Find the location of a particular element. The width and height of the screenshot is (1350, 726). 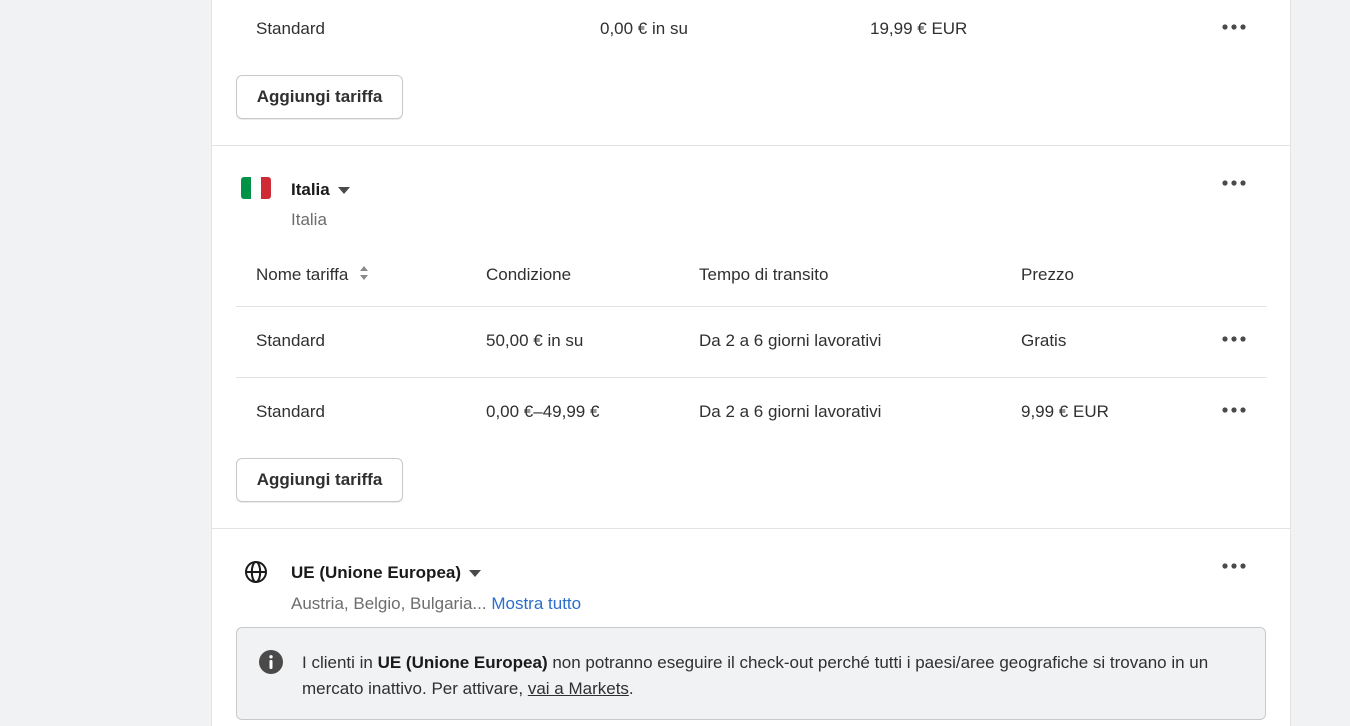

table-cell-price: 9,99 € EUR is located at coordinates (1065, 411).